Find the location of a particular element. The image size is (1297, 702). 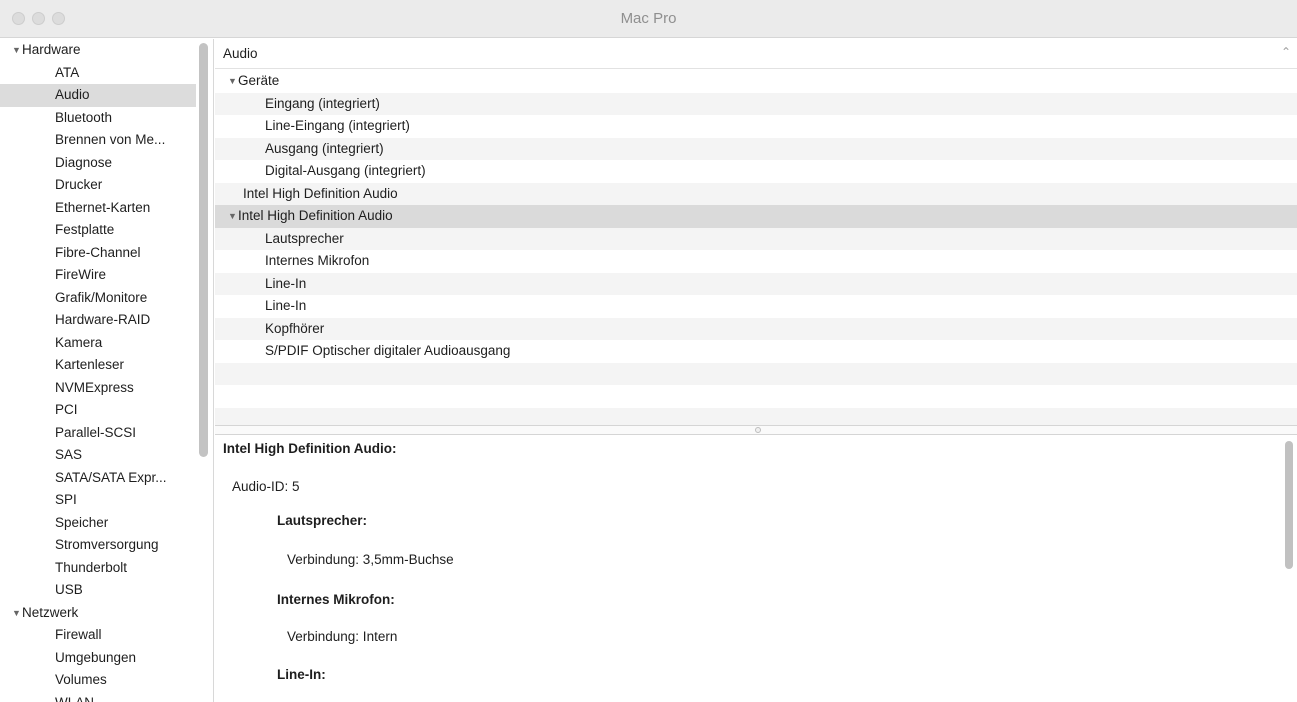

sidebar-item-firewall: Firewall is located at coordinates (98, 635).